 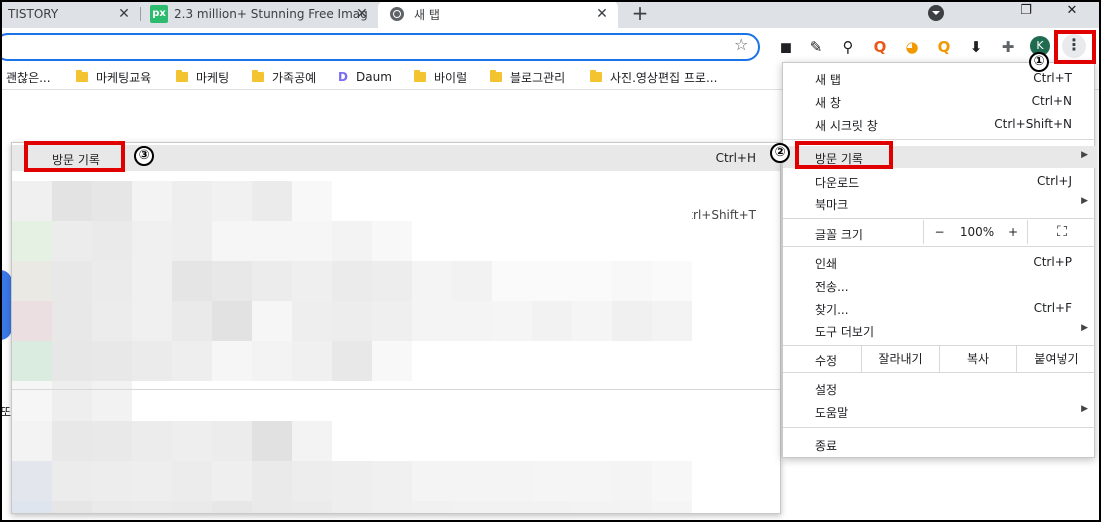 What do you see at coordinates (936, 13) in the screenshot?
I see `tab-search-icon` at bounding box center [936, 13].